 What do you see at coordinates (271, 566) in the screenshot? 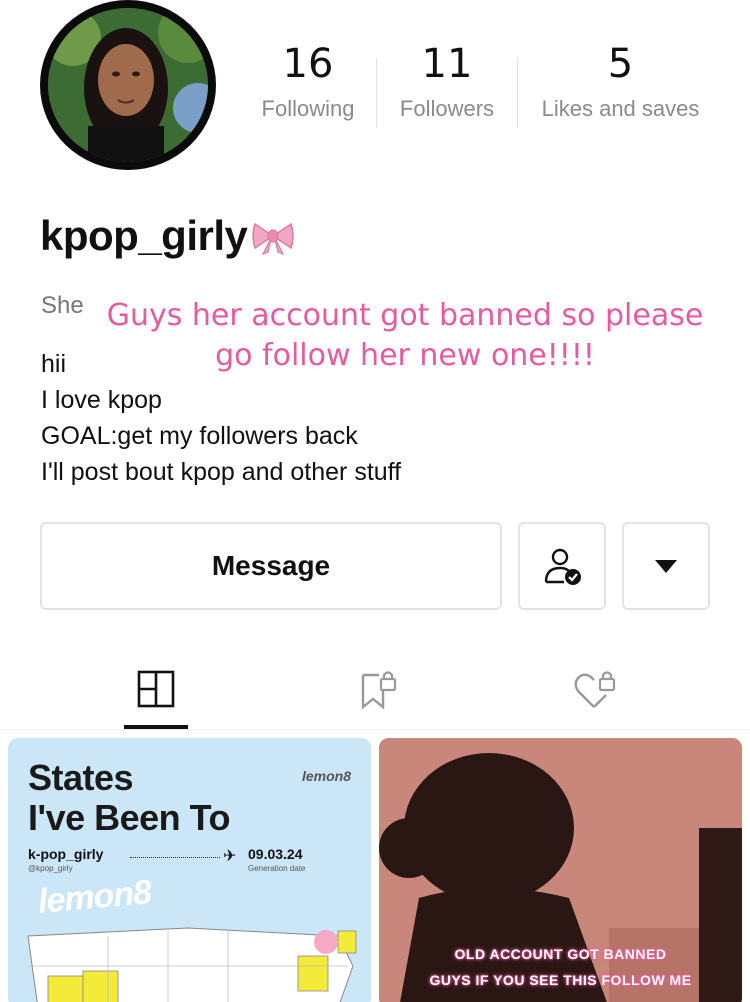
I see `message-button: Message` at bounding box center [271, 566].